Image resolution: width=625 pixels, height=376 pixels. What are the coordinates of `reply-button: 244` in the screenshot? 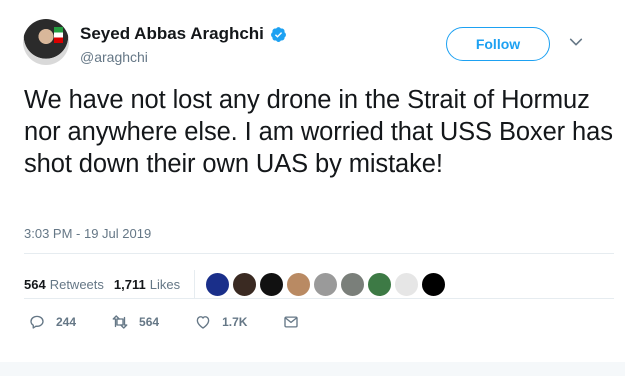 It's located at (52, 322).